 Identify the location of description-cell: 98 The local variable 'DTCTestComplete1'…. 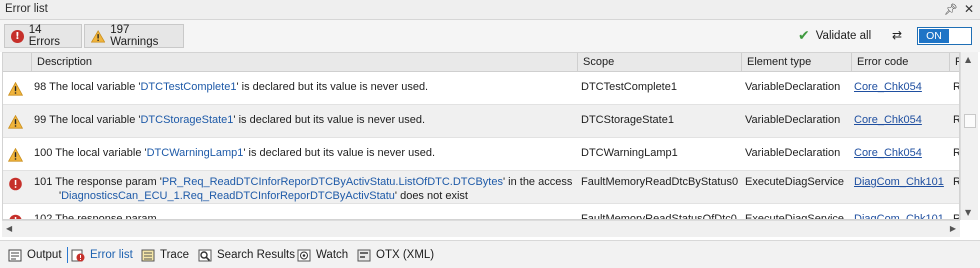
(304, 87).